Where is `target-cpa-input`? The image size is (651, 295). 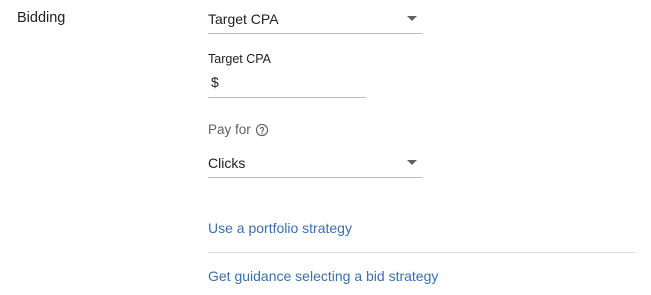 target-cpa-input is located at coordinates (293, 82).